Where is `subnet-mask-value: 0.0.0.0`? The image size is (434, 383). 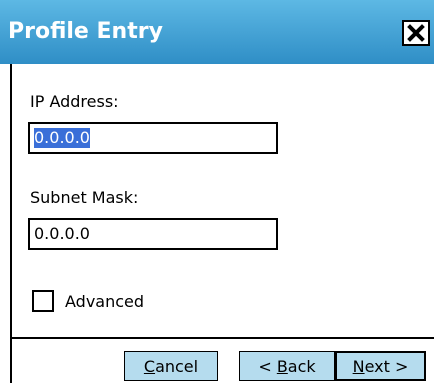
subnet-mask-value: 0.0.0.0 is located at coordinates (62, 233).